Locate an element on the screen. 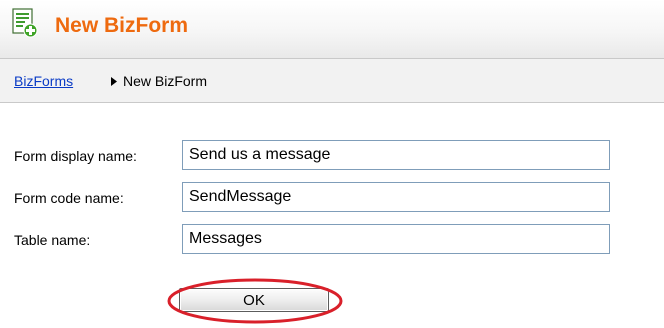 The width and height of the screenshot is (664, 328). table-name-label: Table name: is located at coordinates (52, 240).